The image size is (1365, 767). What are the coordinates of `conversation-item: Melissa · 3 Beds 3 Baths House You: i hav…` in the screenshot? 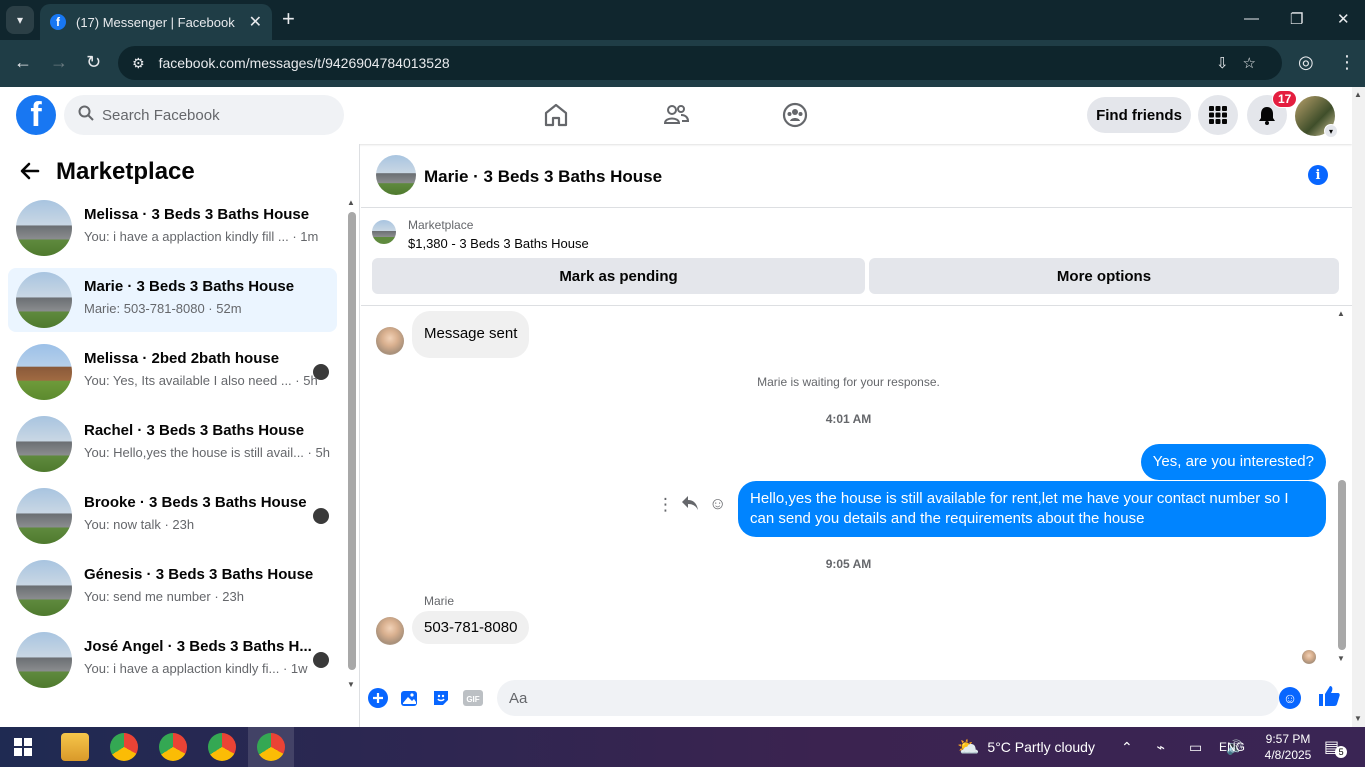 It's located at (172, 228).